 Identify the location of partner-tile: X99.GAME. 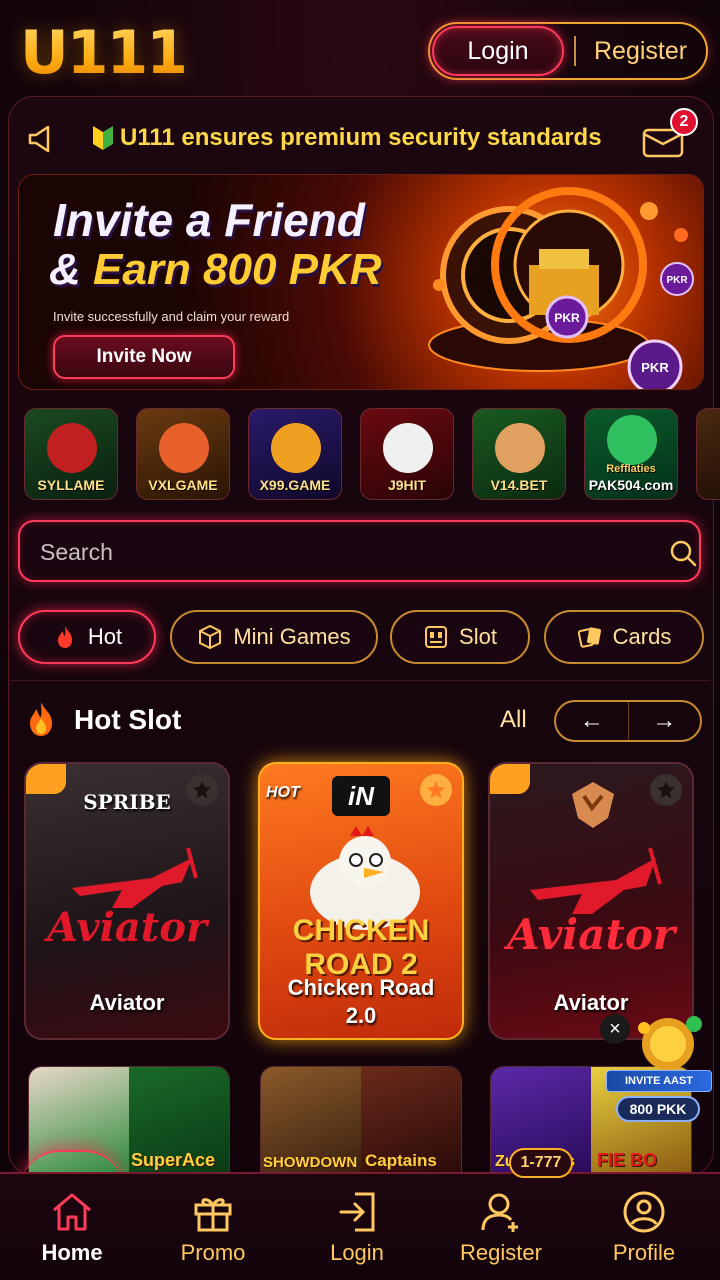
(295, 454).